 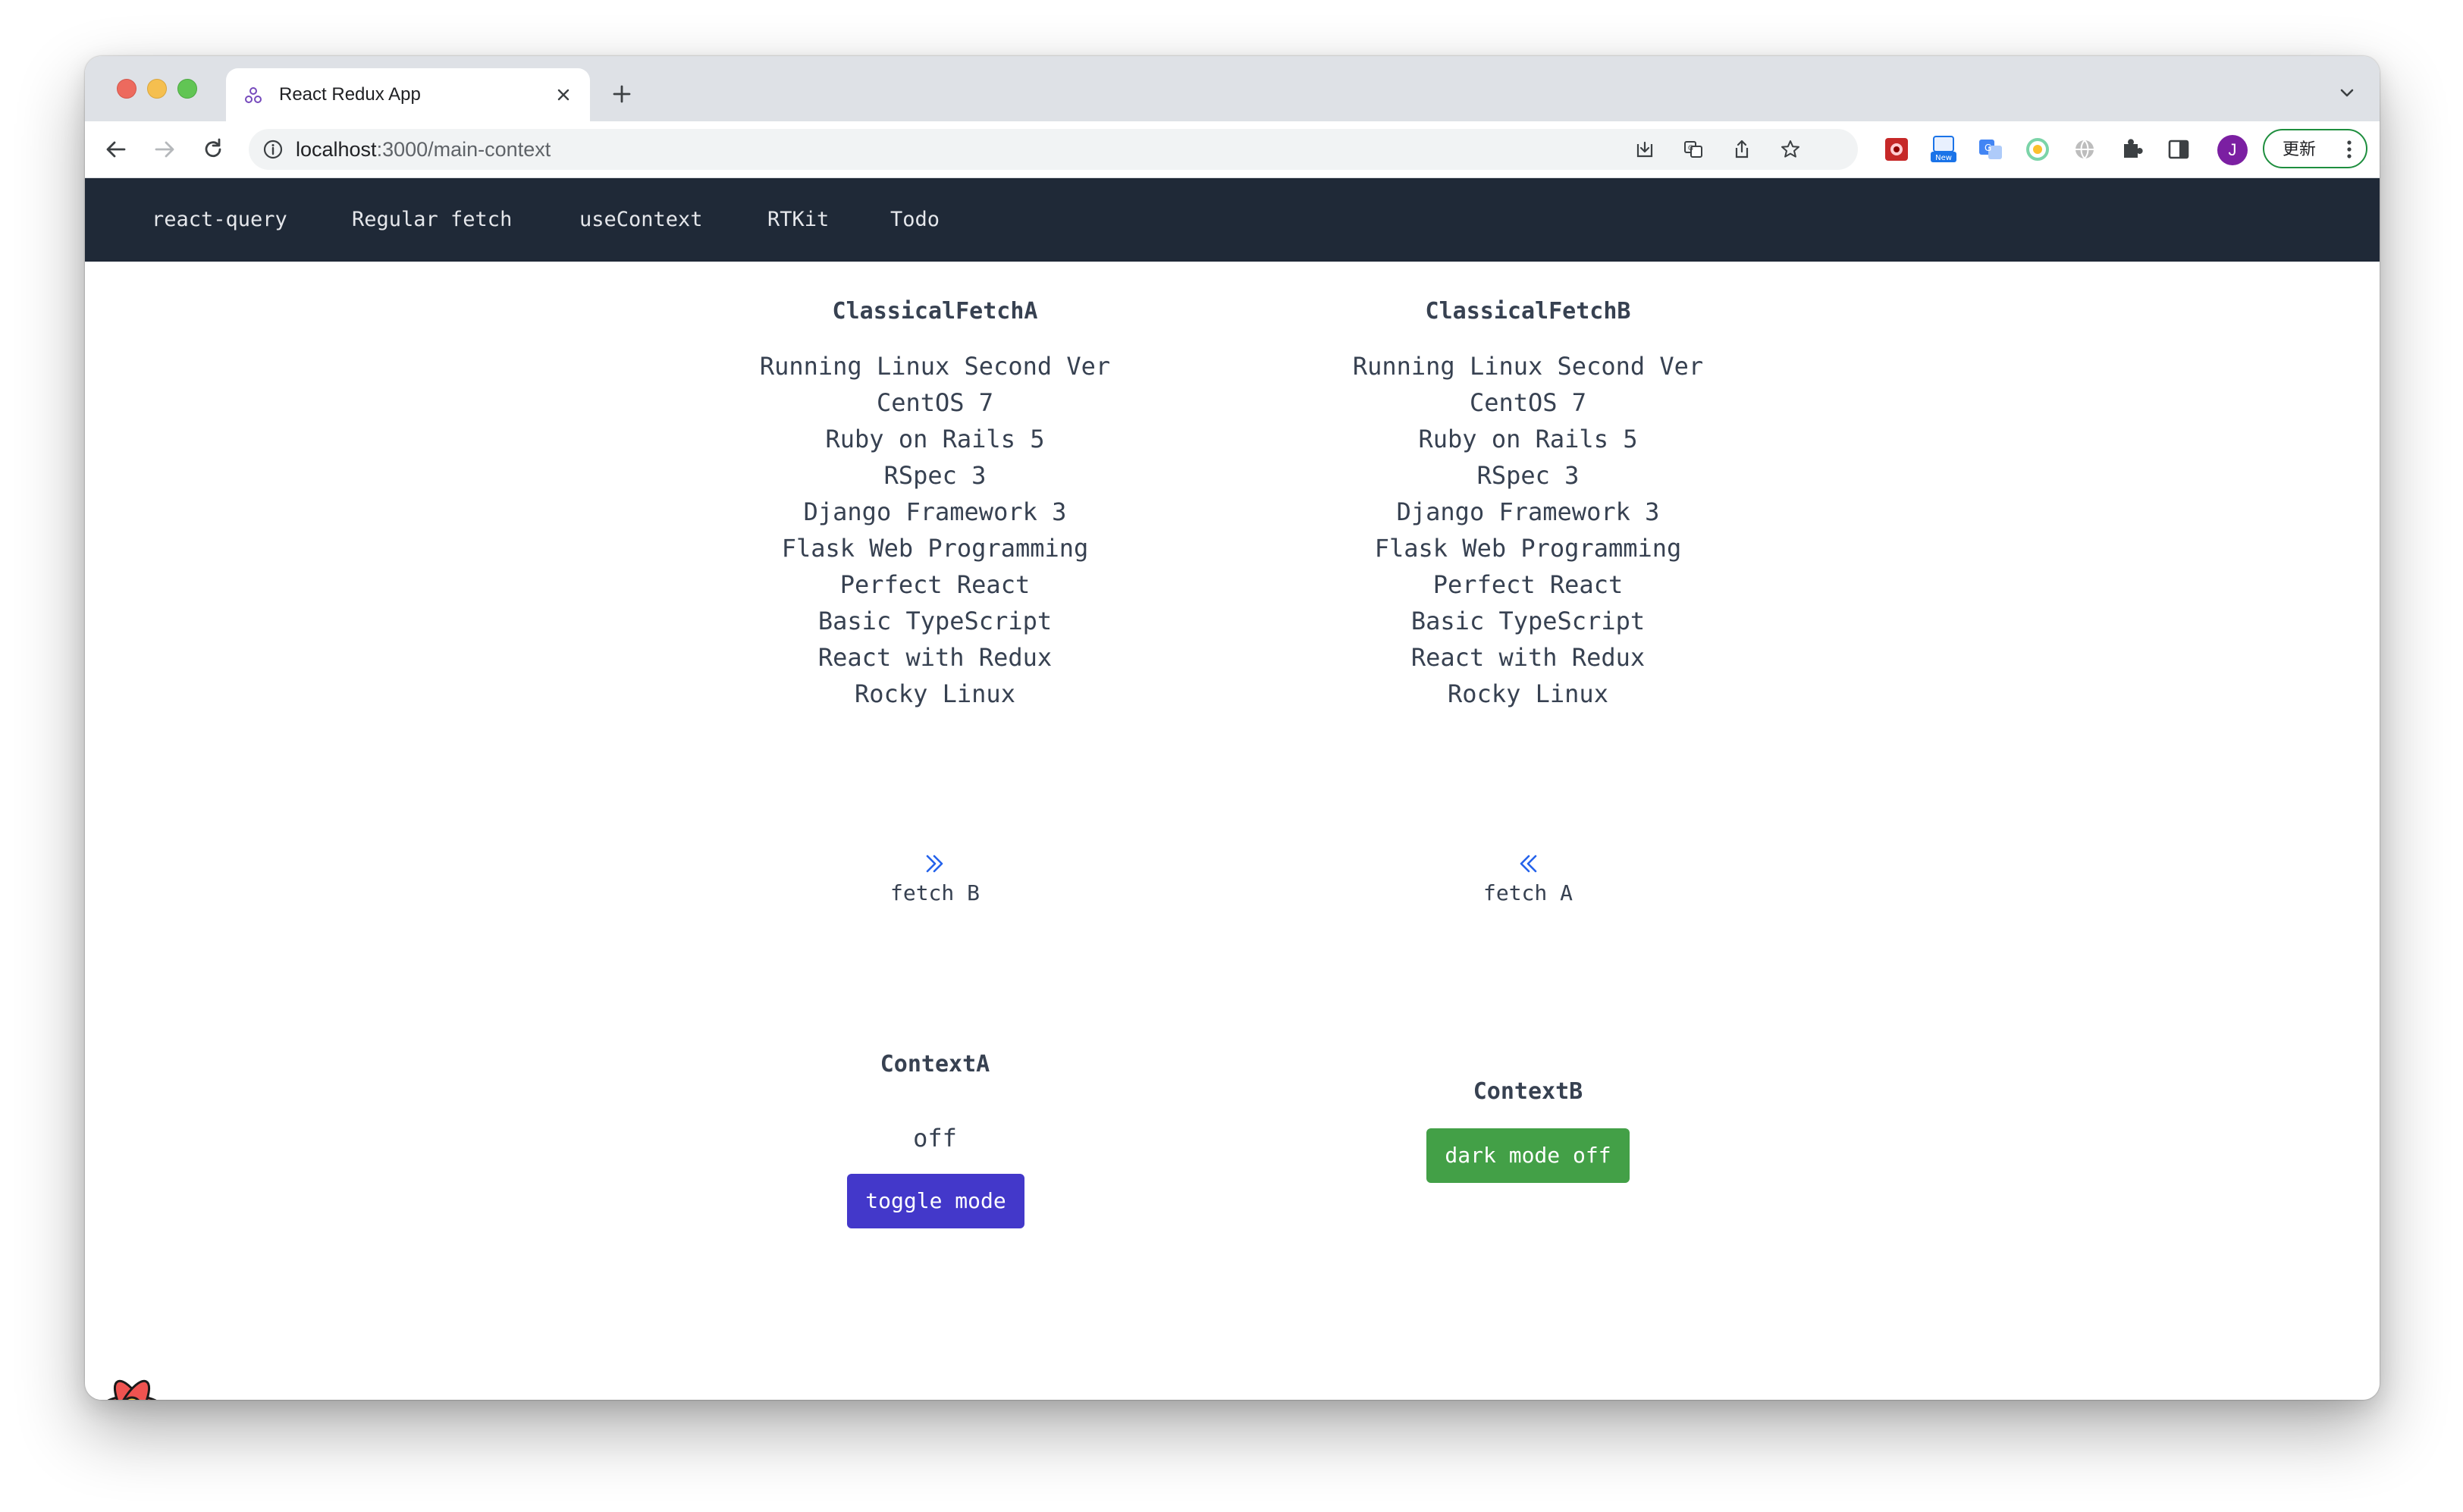 I want to click on close-window-button, so click(x=126, y=89).